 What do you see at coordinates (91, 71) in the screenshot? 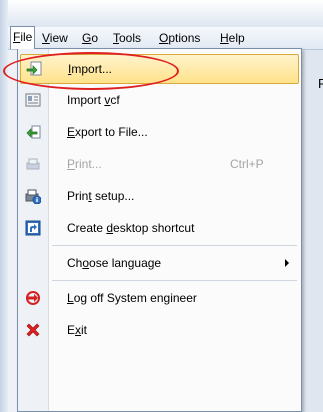
I see `annotation-ellipse` at bounding box center [91, 71].